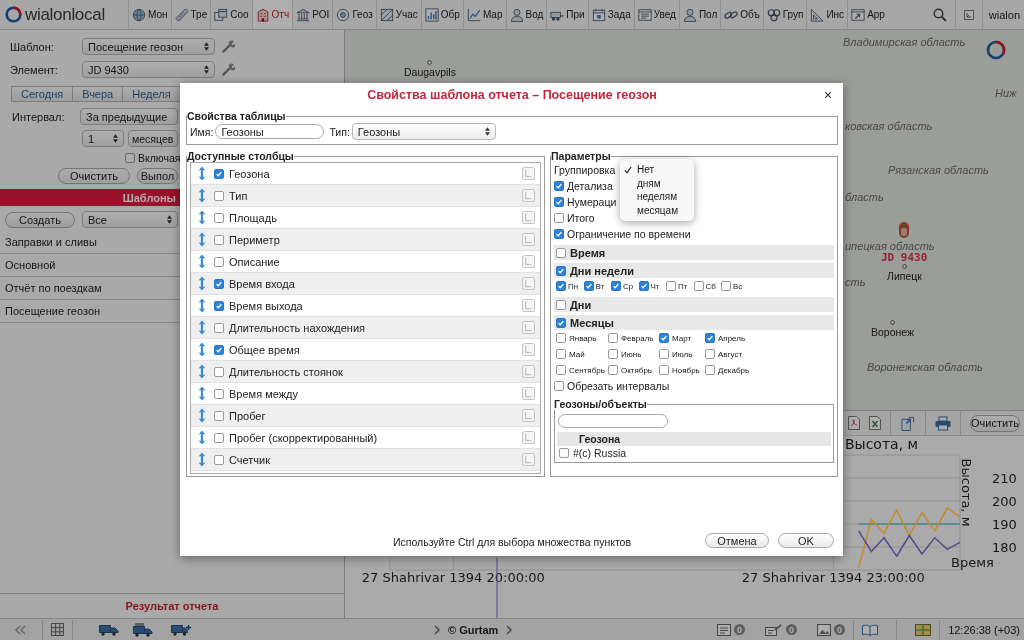  What do you see at coordinates (610, 14) in the screenshot?
I see `nav-tab: Зада` at bounding box center [610, 14].